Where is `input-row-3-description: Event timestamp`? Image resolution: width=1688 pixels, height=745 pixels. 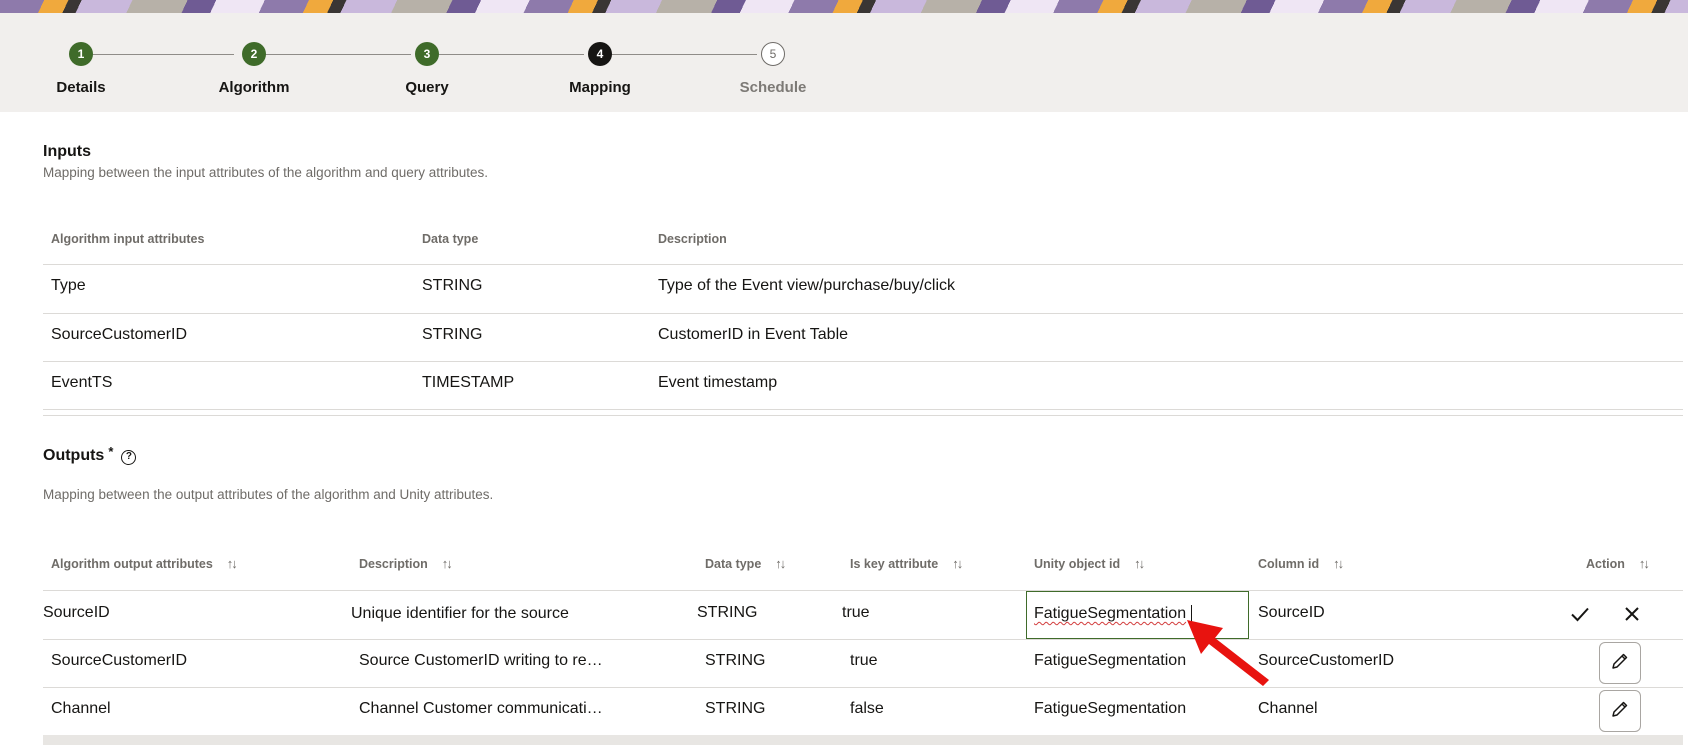
input-row-3-description: Event timestamp is located at coordinates (718, 382).